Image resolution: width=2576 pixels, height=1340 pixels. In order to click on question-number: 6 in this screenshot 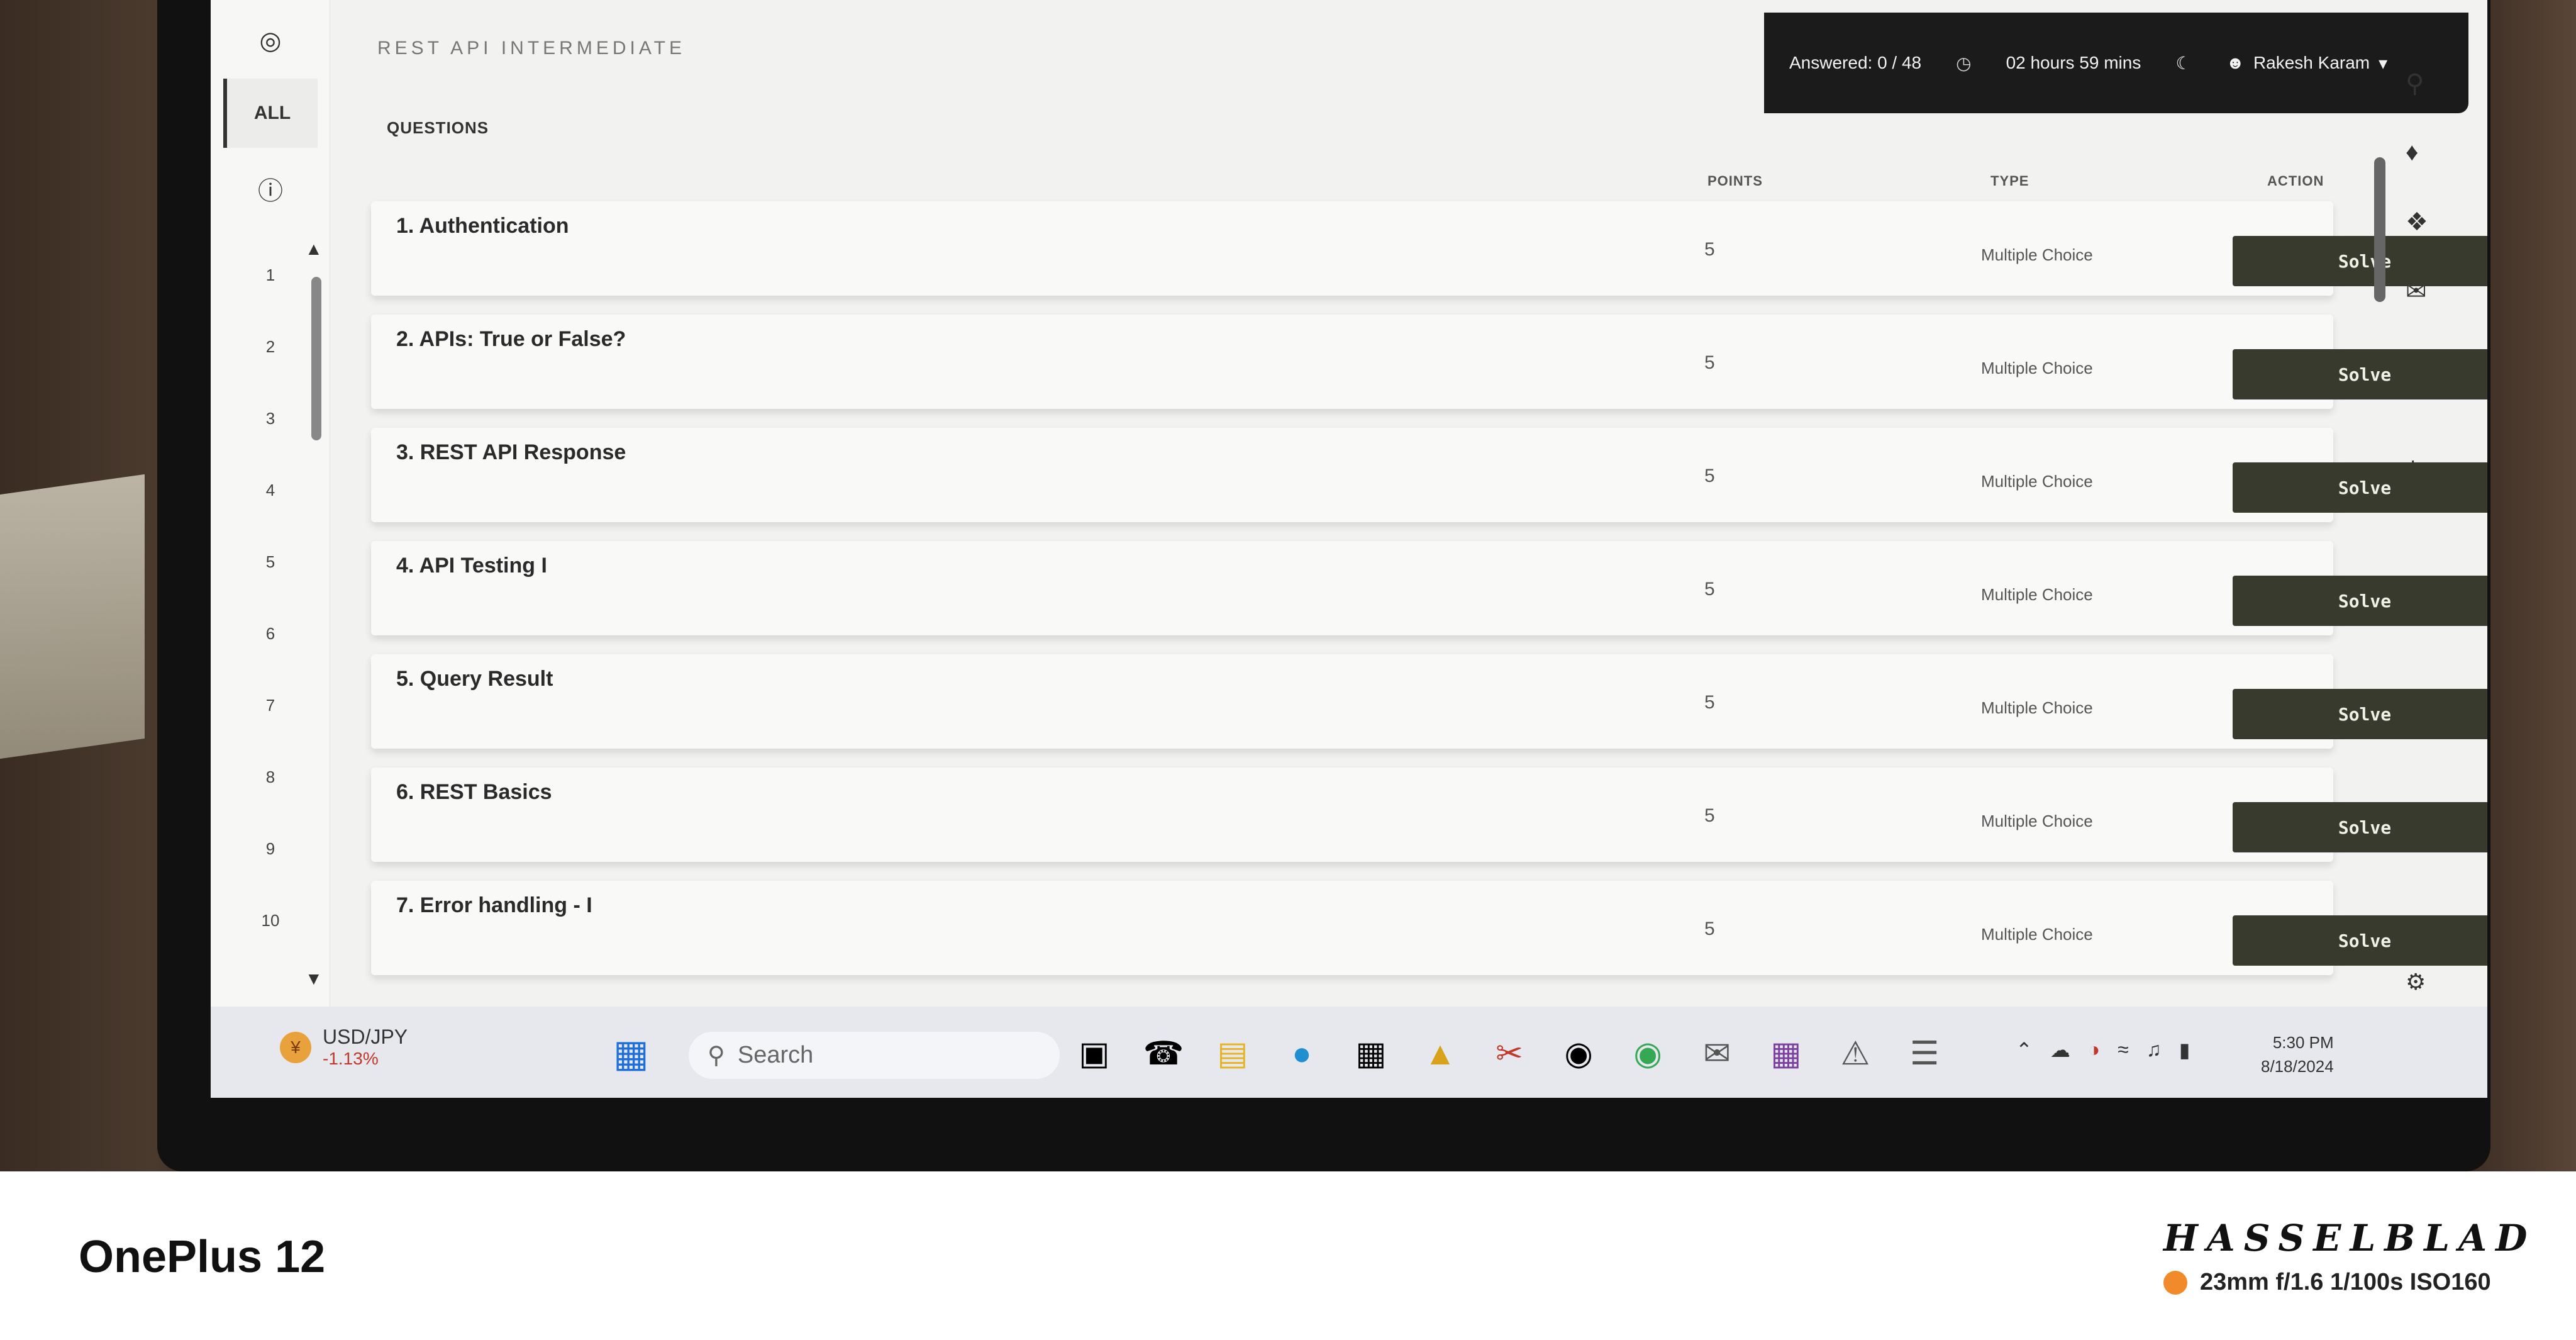, I will do `click(270, 633)`.